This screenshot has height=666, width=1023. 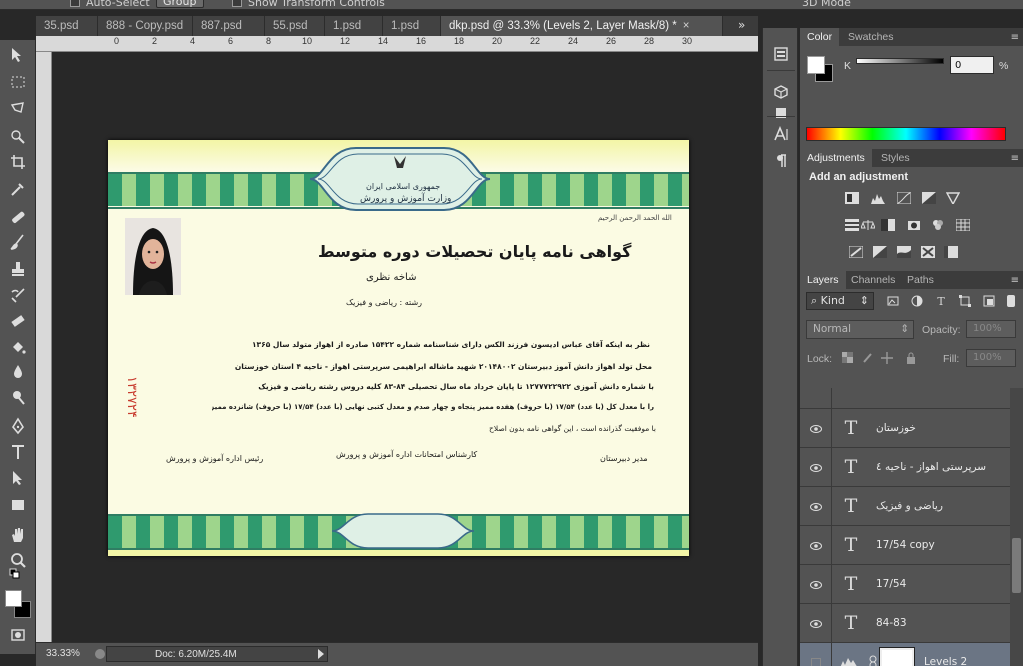 I want to click on visibility-toggle-empty, so click(x=816, y=654).